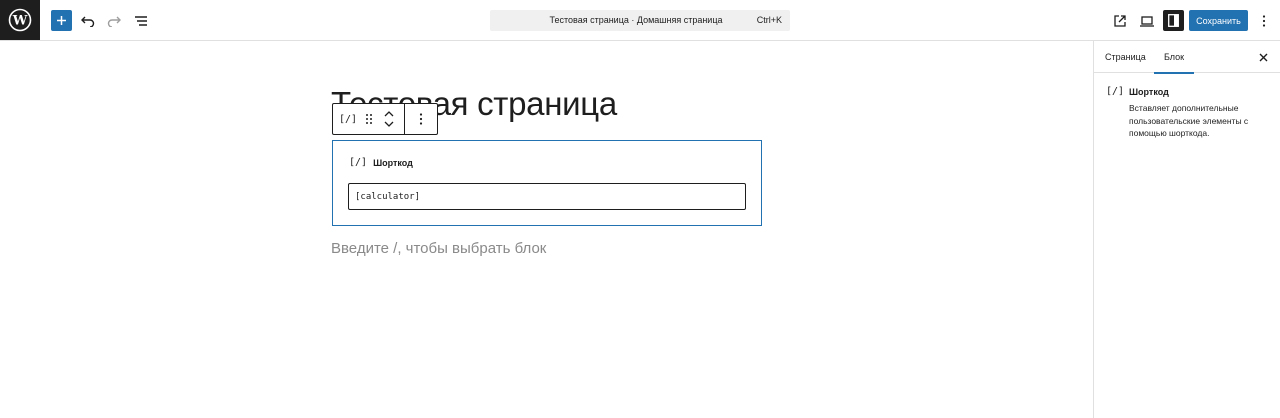 The height and width of the screenshot is (418, 1280). I want to click on document-title: Тестовая страница · Домашняя страница, so click(636, 20).